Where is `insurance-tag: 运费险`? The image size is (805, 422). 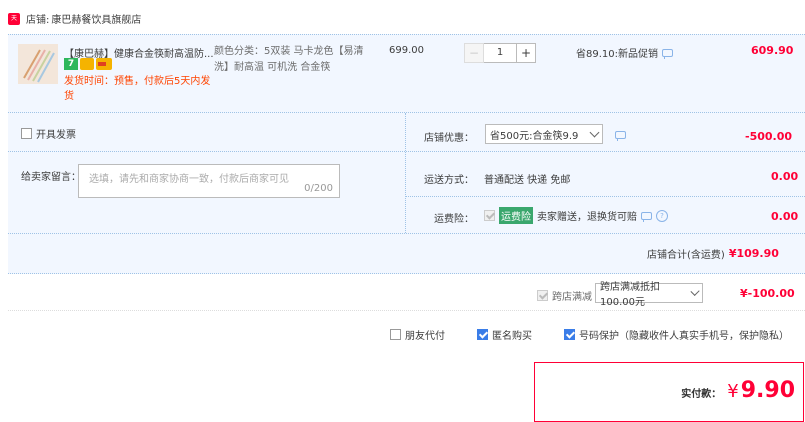
insurance-tag: 运费险 is located at coordinates (516, 215).